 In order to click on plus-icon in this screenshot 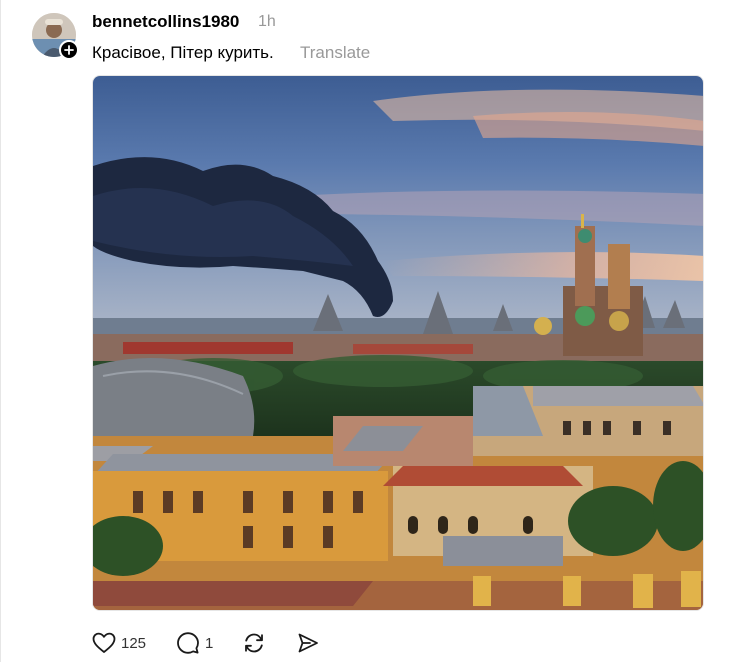, I will do `click(69, 50)`.